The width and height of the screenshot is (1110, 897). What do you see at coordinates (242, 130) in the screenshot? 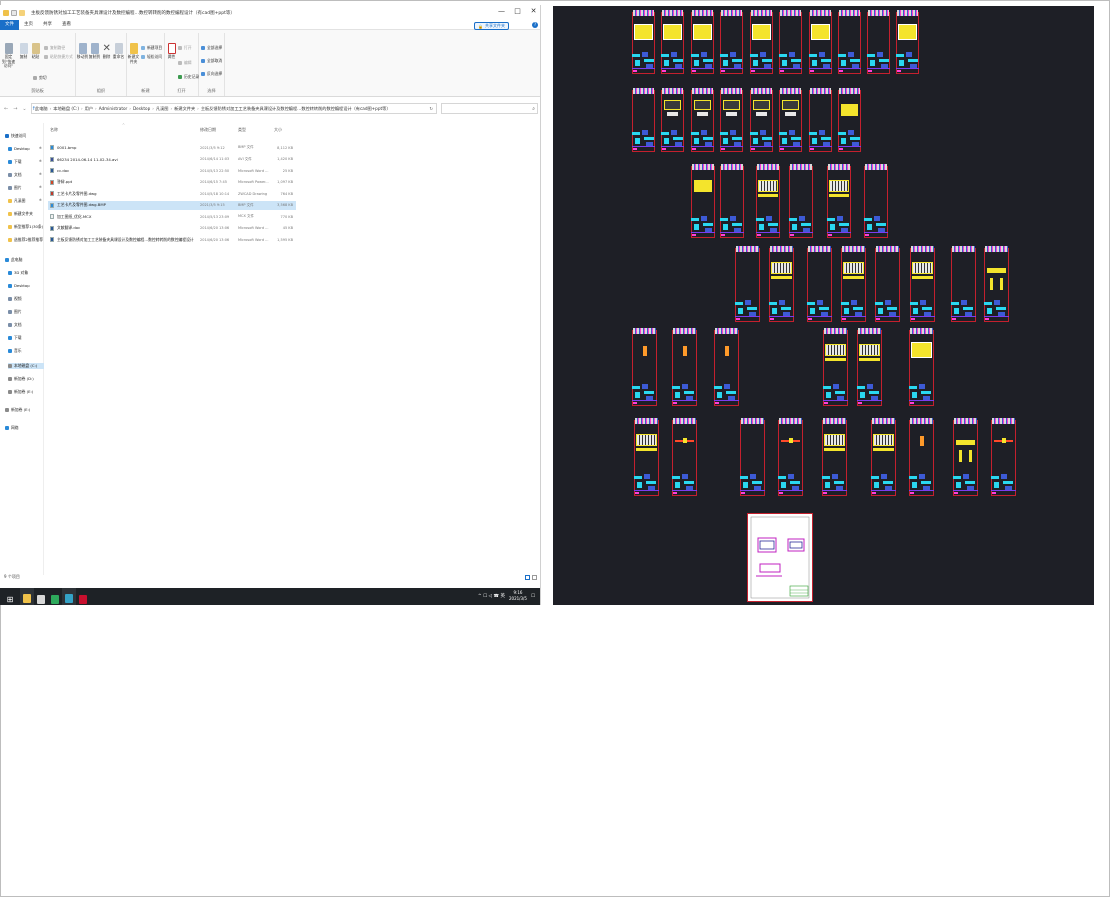
I see `column-header-type: 类型` at bounding box center [242, 130].